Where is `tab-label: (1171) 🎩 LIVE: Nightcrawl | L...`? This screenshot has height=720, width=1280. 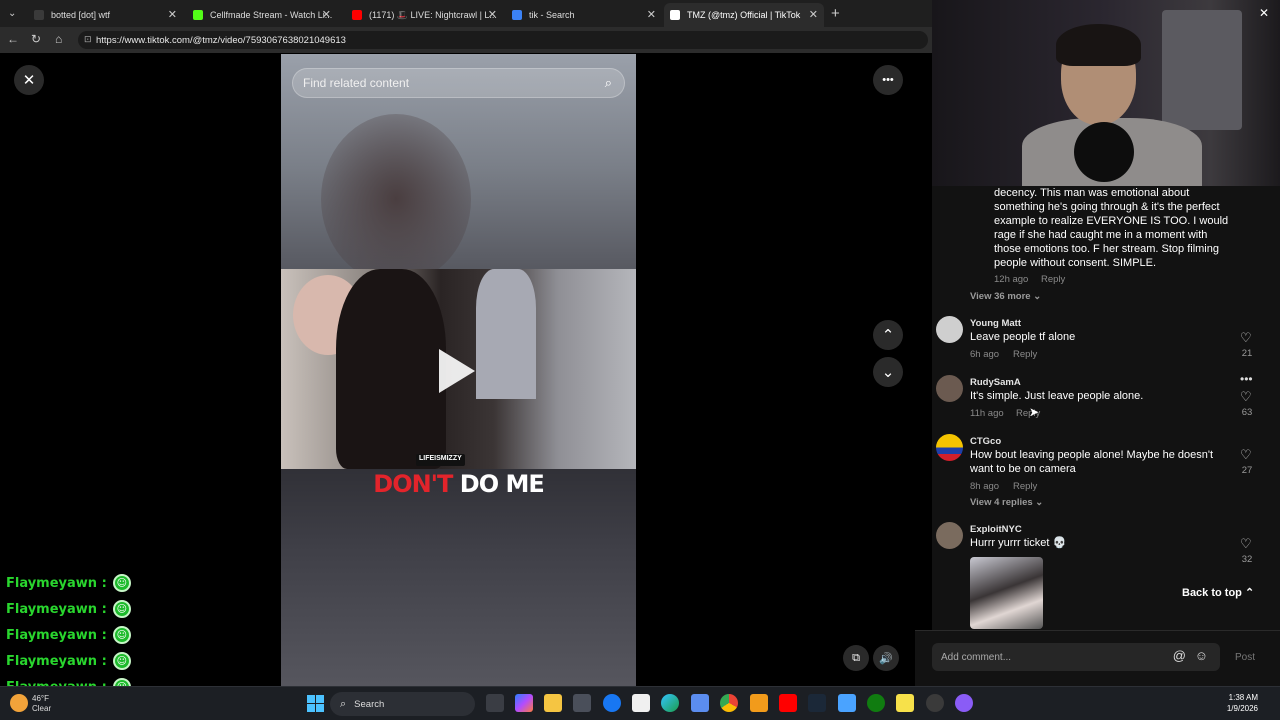 tab-label: (1171) 🎩 LIVE: Nightcrawl | L... is located at coordinates (433, 14).